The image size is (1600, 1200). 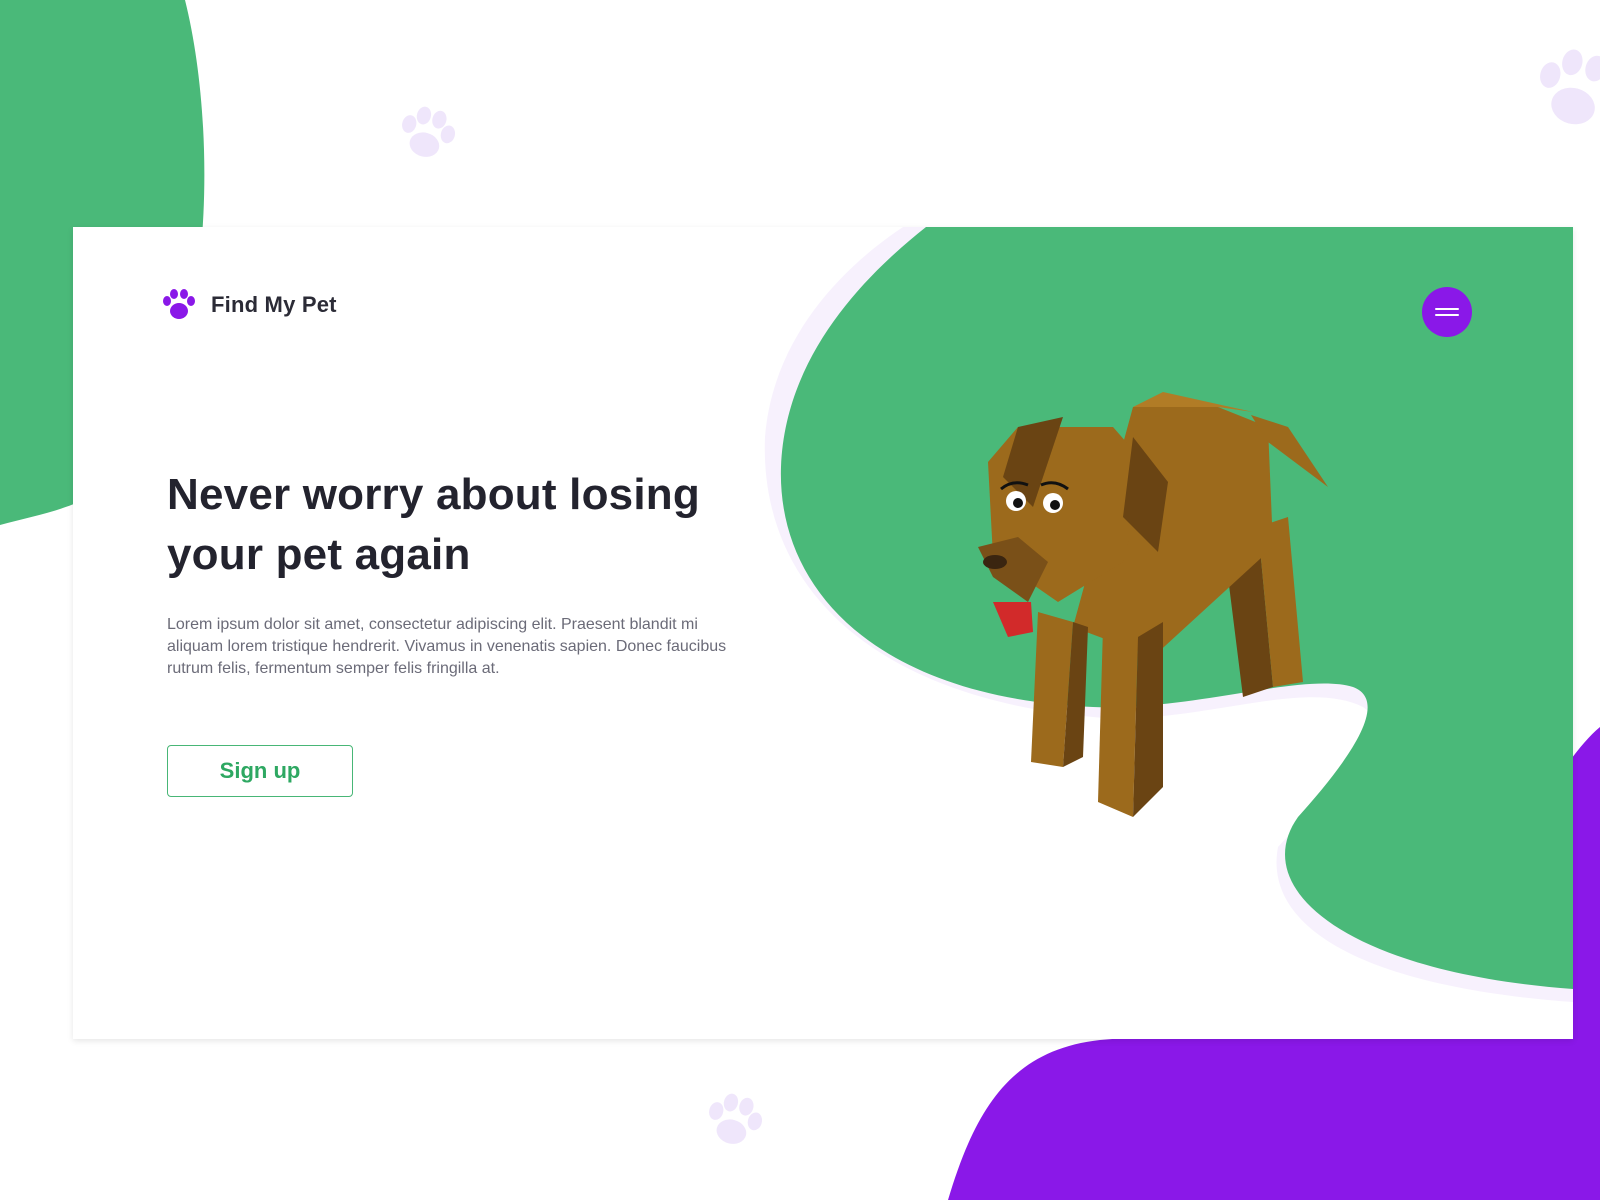 What do you see at coordinates (179, 304) in the screenshot?
I see `paw-icon` at bounding box center [179, 304].